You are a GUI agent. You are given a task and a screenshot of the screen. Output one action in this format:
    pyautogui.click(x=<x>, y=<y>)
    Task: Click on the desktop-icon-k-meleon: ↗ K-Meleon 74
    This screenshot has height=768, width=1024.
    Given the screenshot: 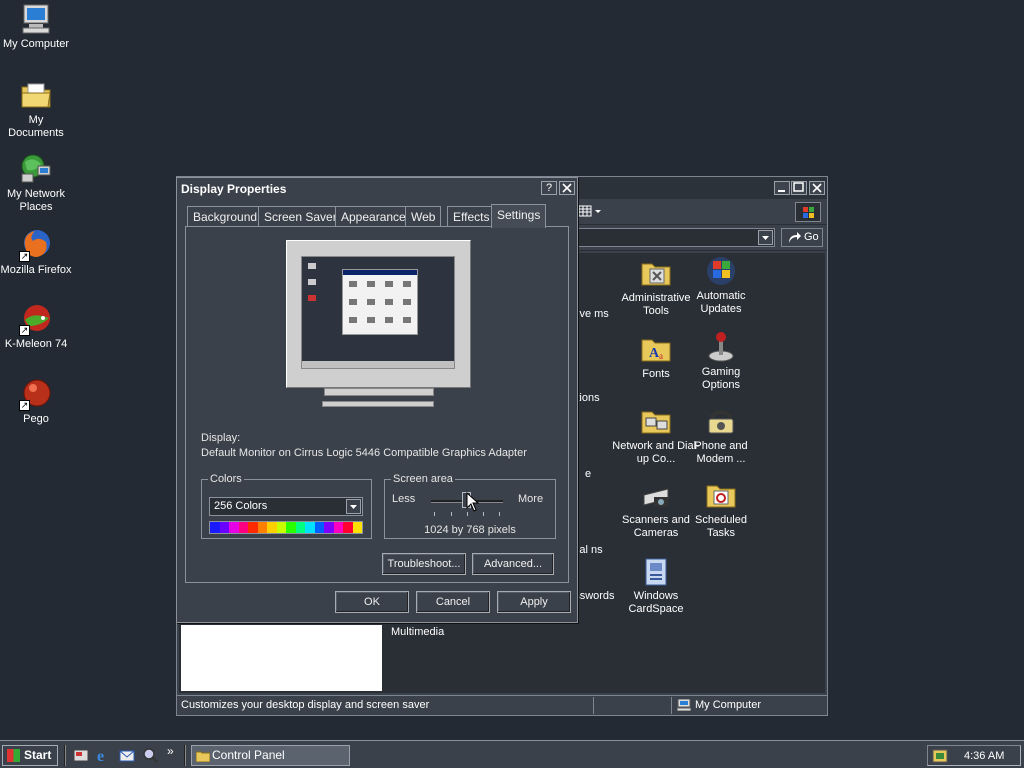 What is the action you would take?
    pyautogui.click(x=36, y=326)
    